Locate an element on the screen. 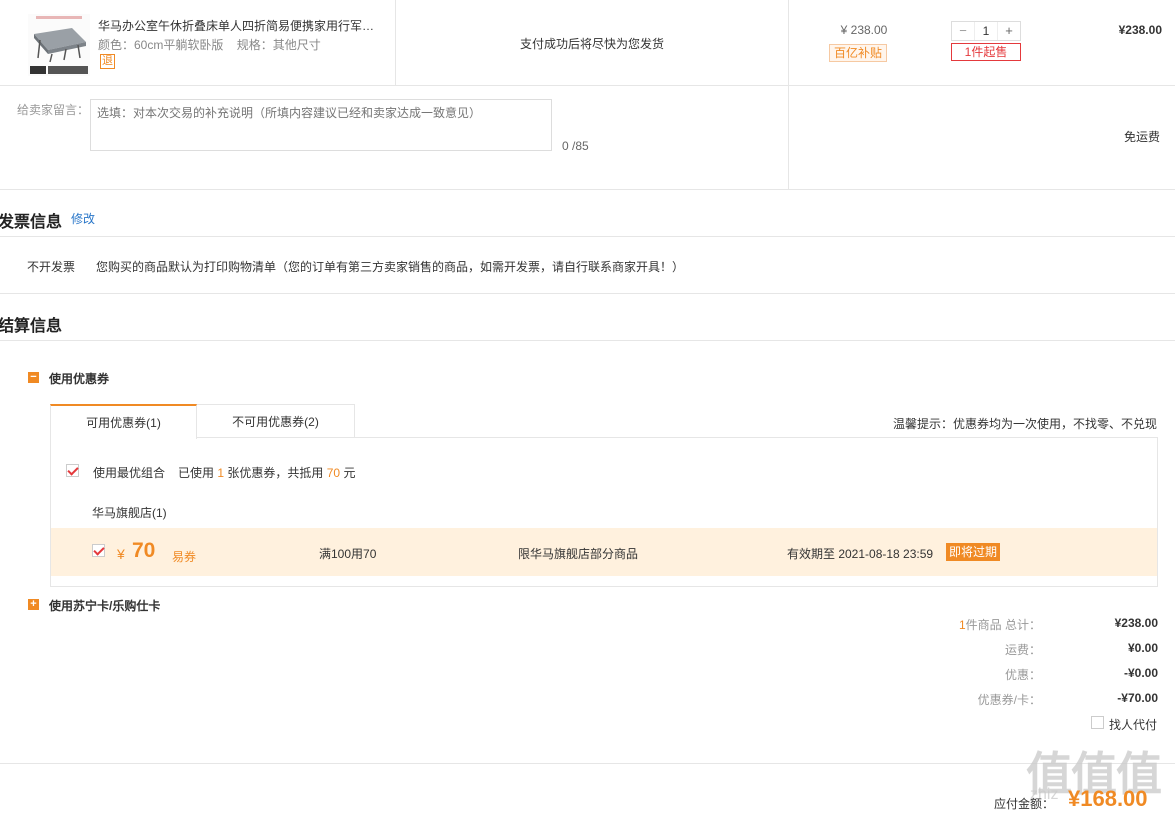 The height and width of the screenshot is (817, 1175). refund-icon: 退 is located at coordinates (107, 61).